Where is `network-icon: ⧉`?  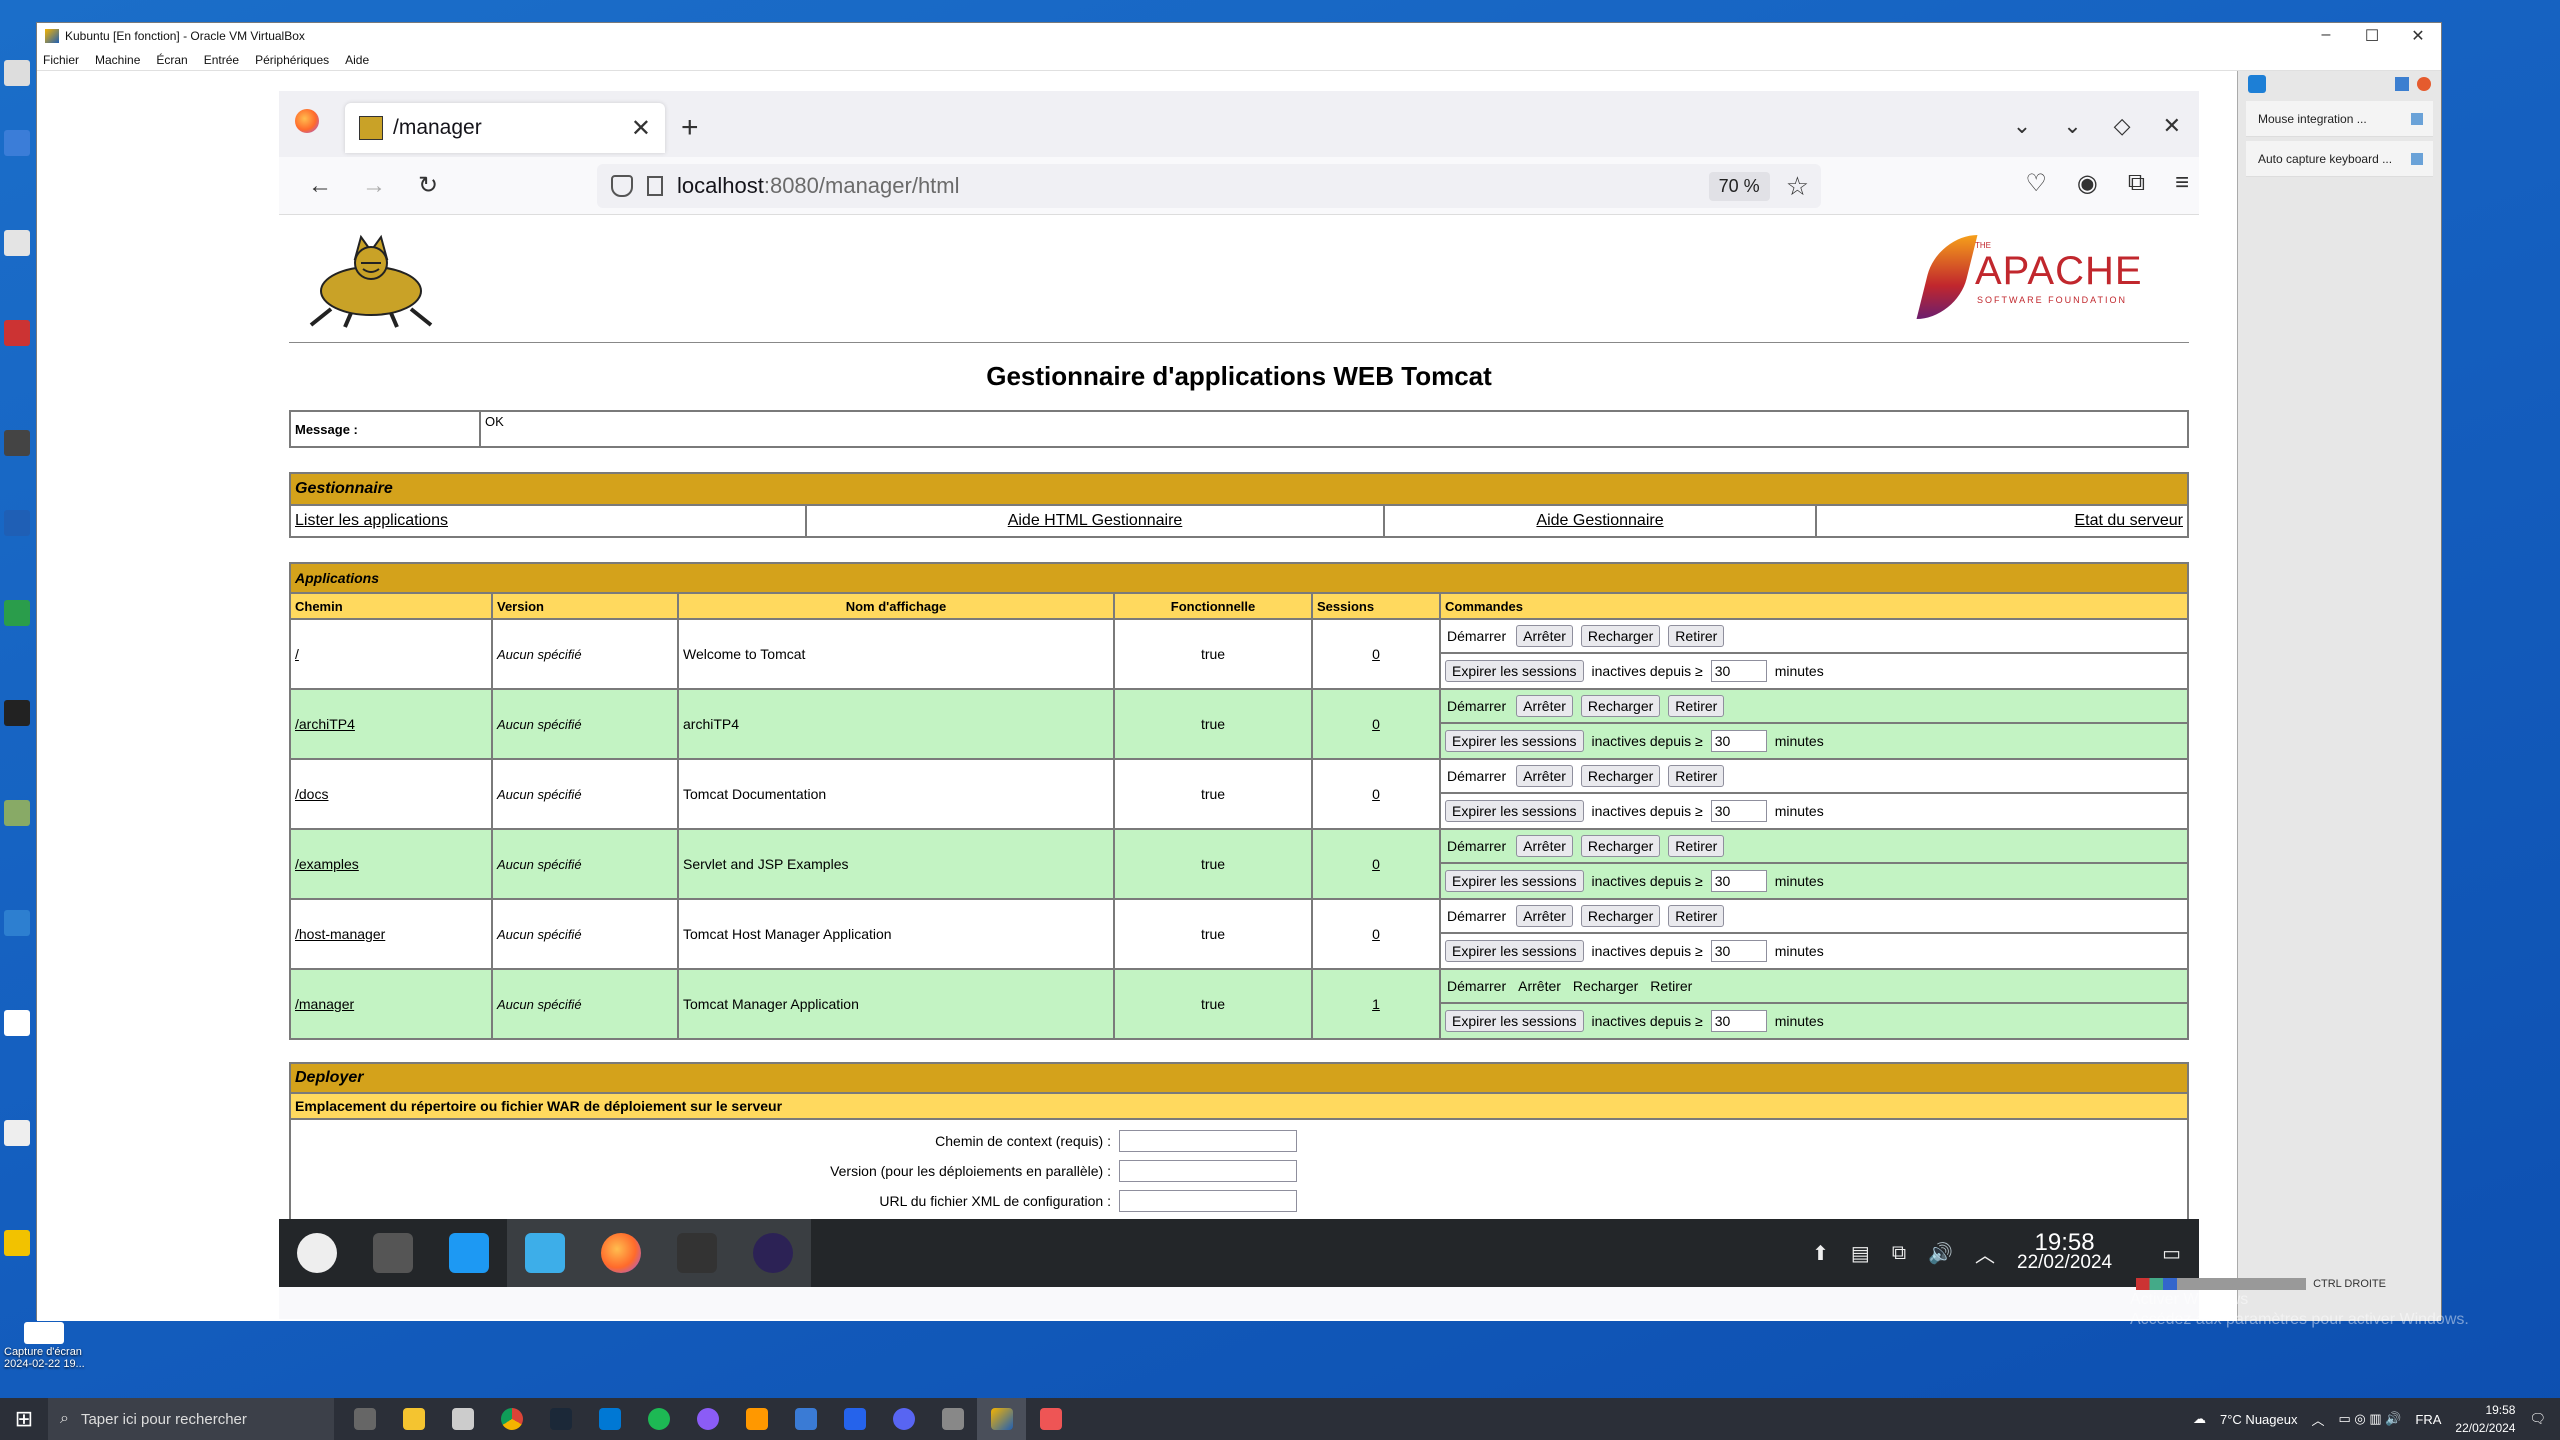
network-icon: ⧉ is located at coordinates (1899, 1253).